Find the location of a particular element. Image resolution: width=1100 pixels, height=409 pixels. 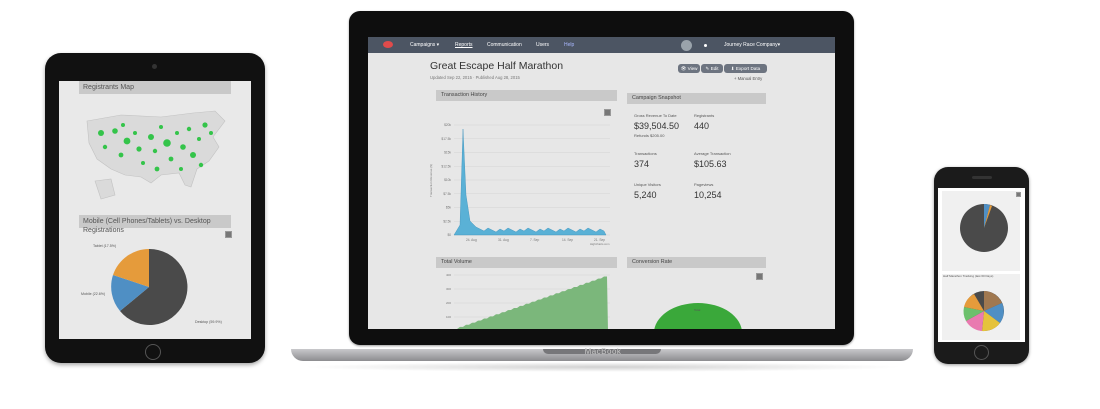

registrants-value: 440 is located at coordinates (702, 126).